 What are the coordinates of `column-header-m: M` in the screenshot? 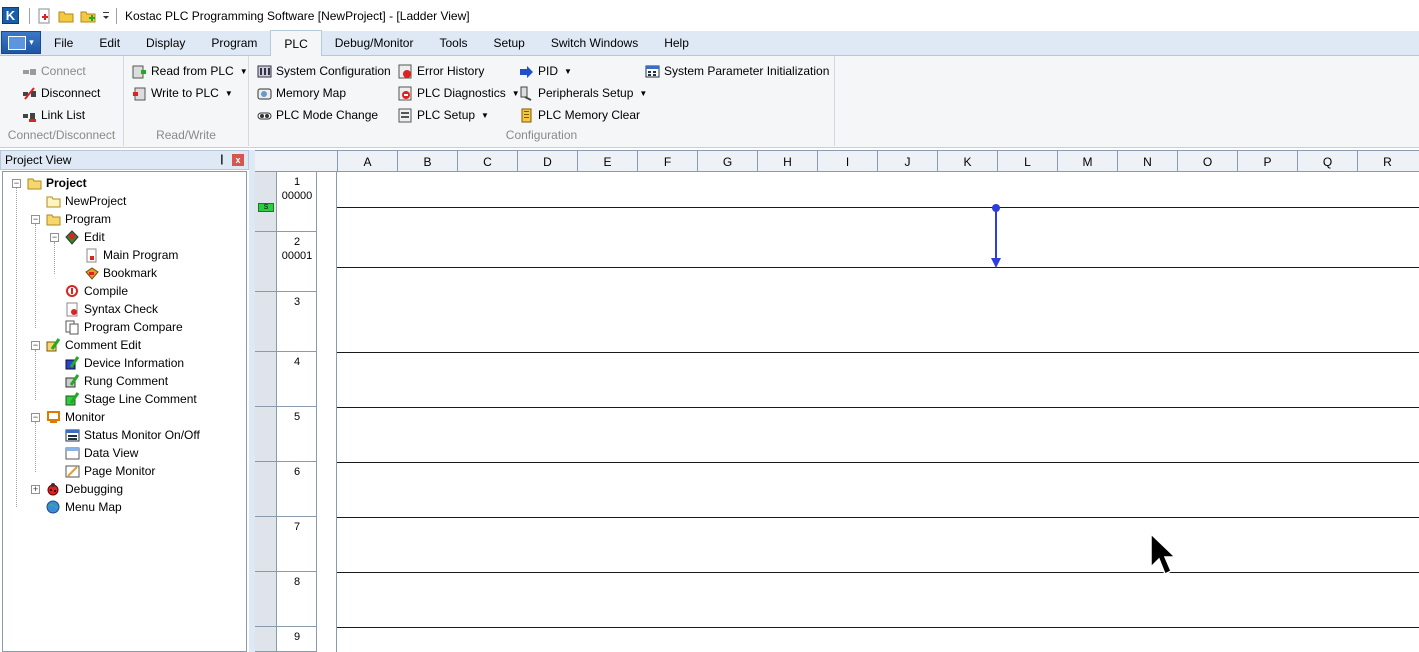 It's located at (1087, 161).